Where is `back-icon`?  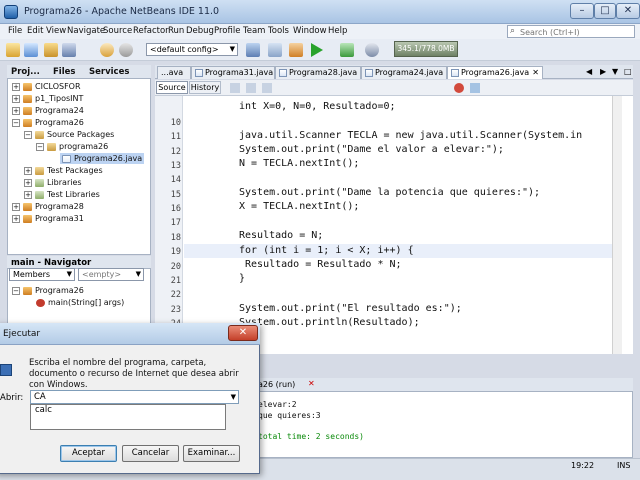 back-icon is located at coordinates (251, 88).